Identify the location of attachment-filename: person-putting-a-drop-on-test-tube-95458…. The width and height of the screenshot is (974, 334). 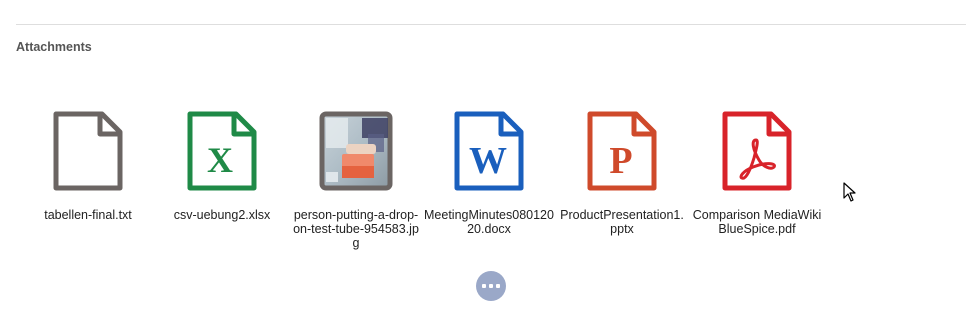
(356, 229).